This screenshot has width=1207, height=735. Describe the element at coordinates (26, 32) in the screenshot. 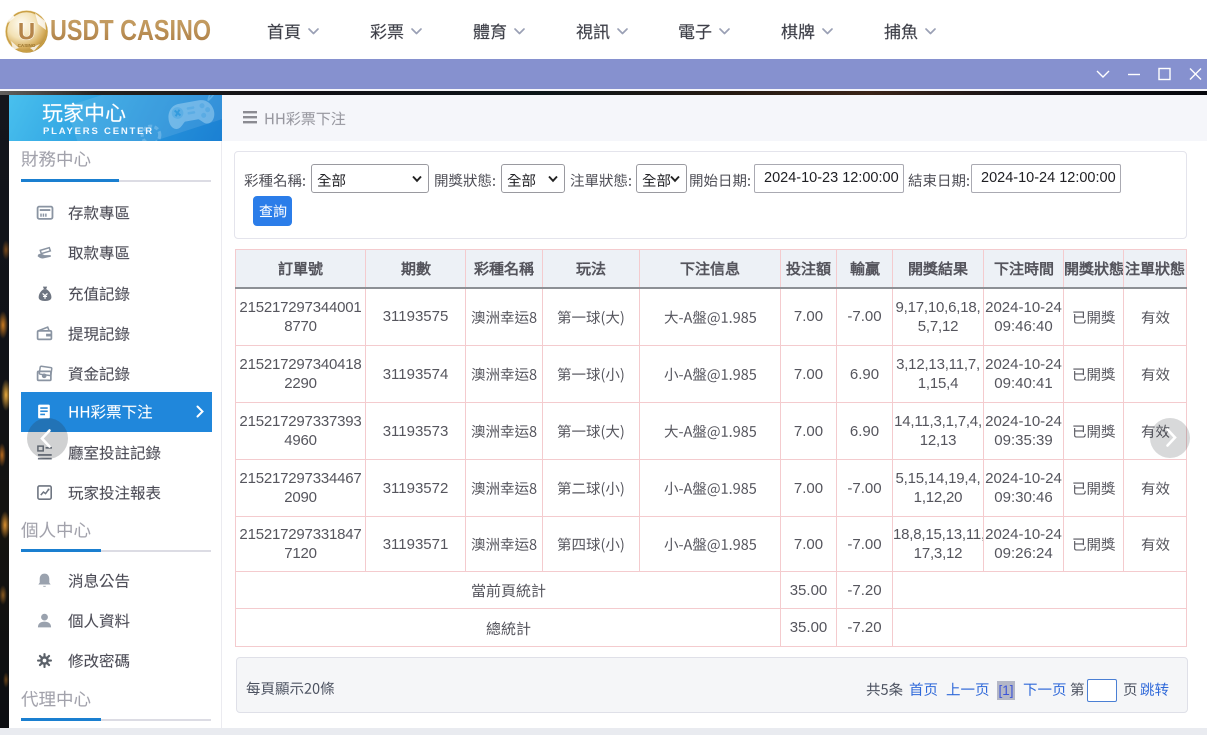

I see `svg-text: U` at that location.